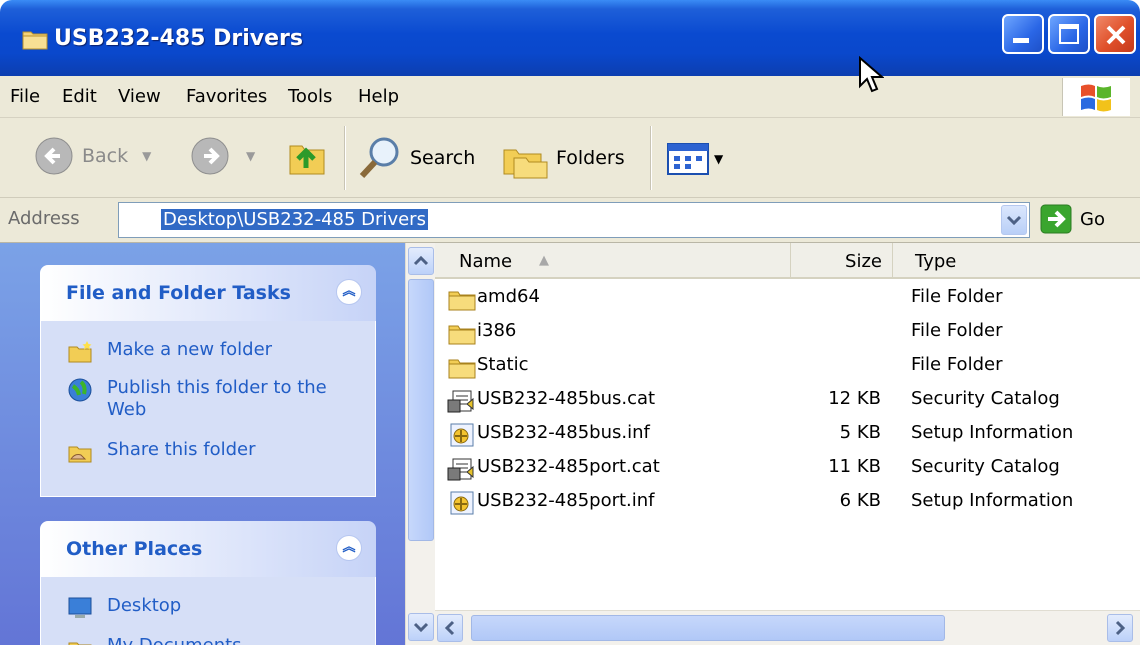 The height and width of the screenshot is (645, 1140). What do you see at coordinates (222, 156) in the screenshot?
I see `forward-button: ▼` at bounding box center [222, 156].